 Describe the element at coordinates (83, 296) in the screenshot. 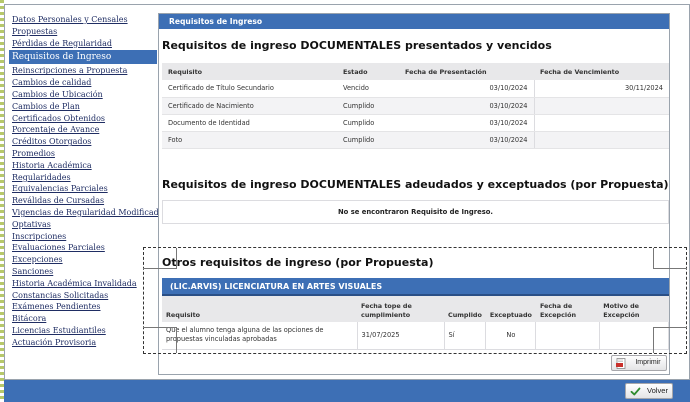

I see `sidebar-item-constancias: Constancias Solicitadas` at that location.